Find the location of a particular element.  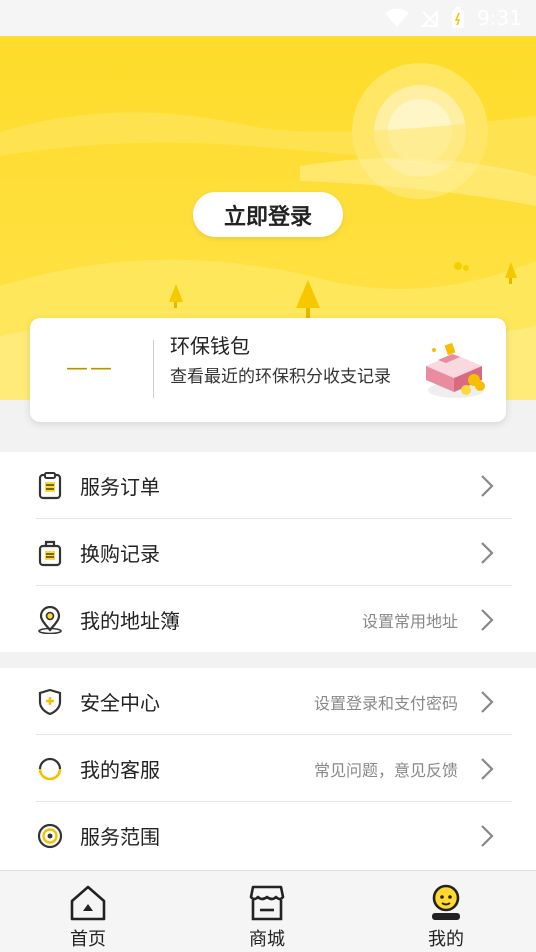

menu-row-exchange-records: 换购记录 is located at coordinates (268, 552).